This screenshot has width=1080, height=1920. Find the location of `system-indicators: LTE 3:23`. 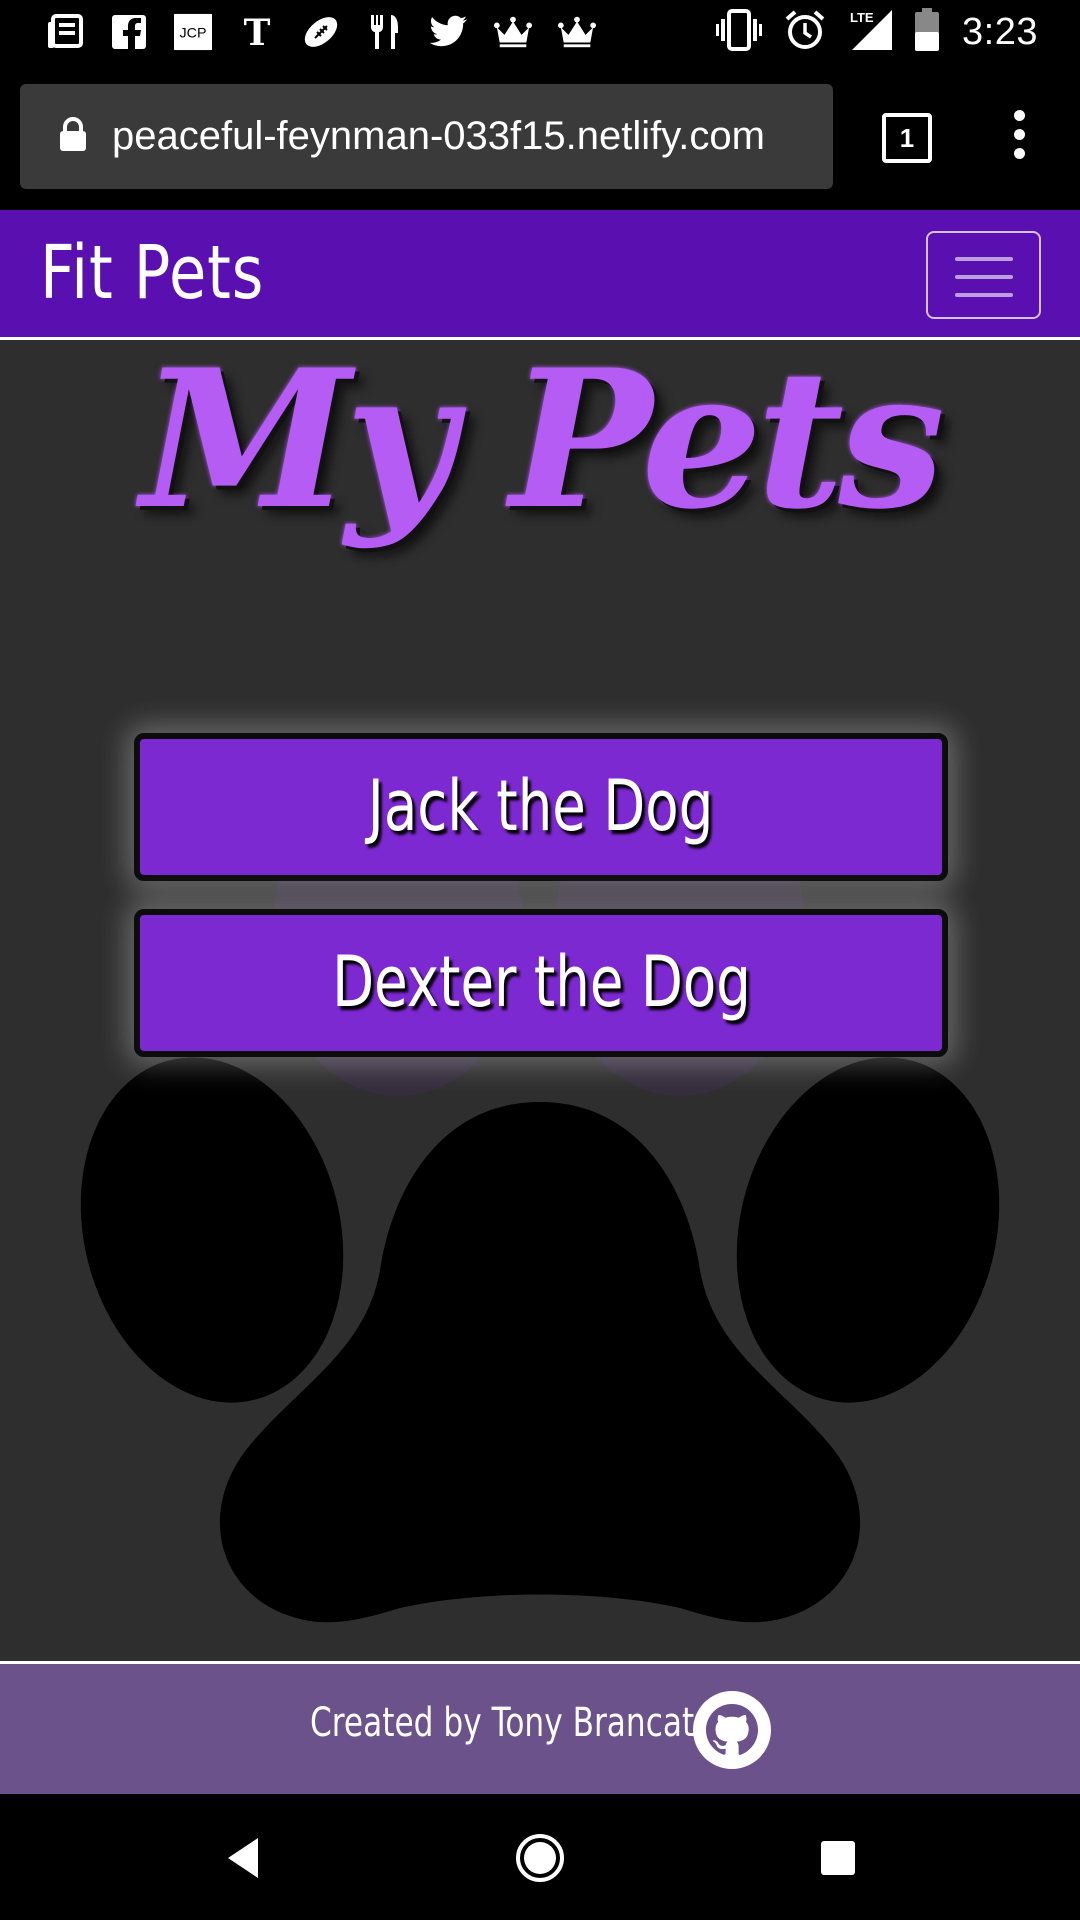

system-indicators: LTE 3:23 is located at coordinates (877, 32).